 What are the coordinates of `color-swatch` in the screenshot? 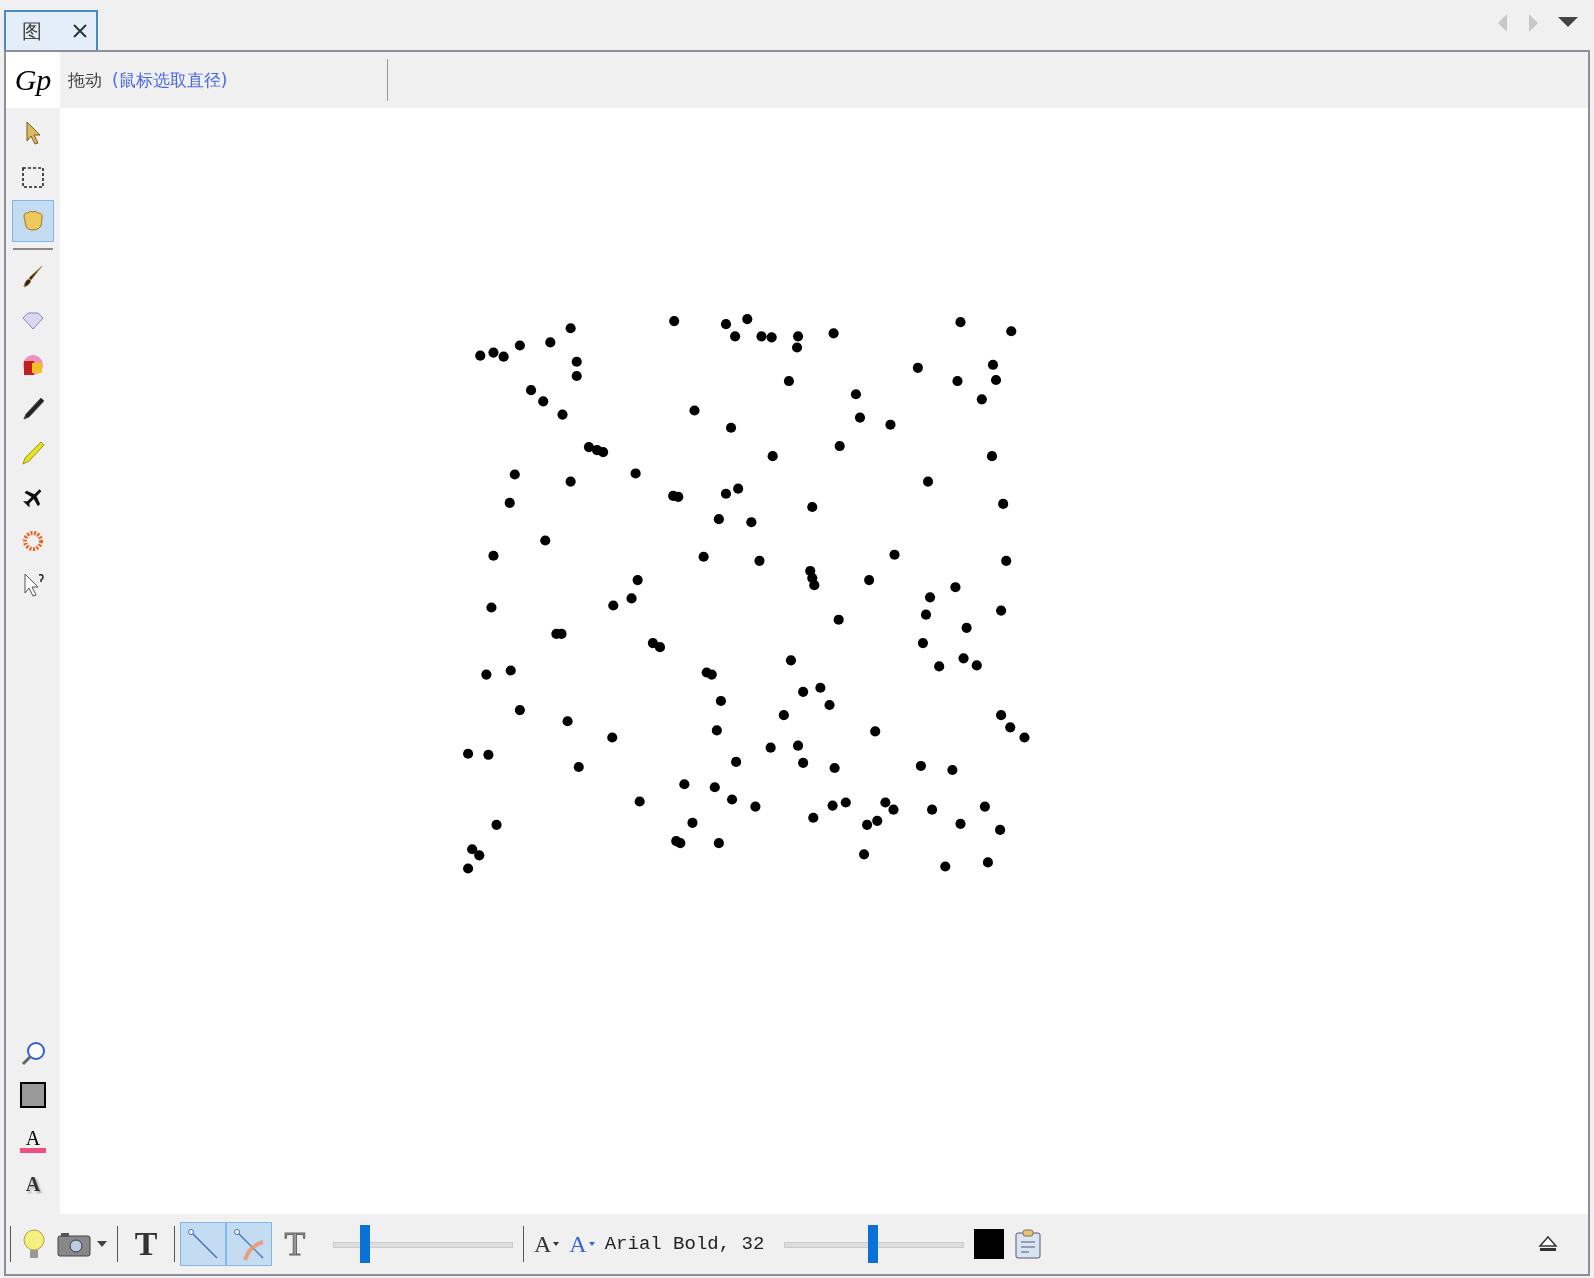 It's located at (989, 1244).